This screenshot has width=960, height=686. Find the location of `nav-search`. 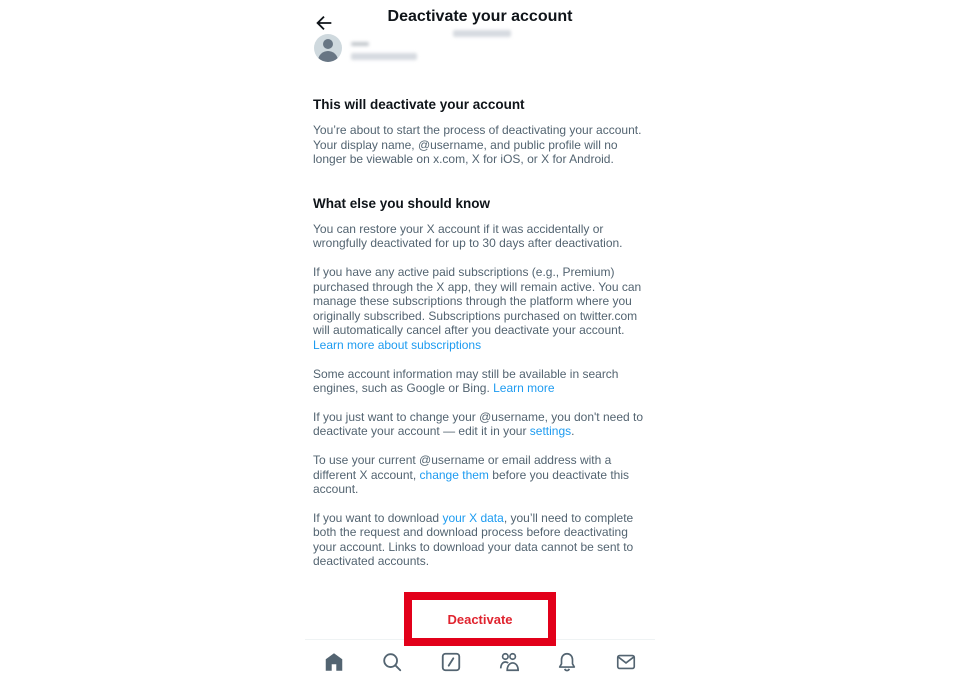

nav-search is located at coordinates (392, 662).